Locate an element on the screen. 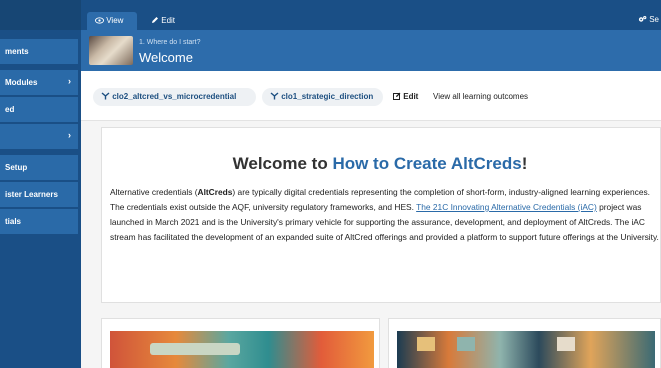 The image size is (661, 368). sidebar-item-credentials: tials is located at coordinates (39, 222).